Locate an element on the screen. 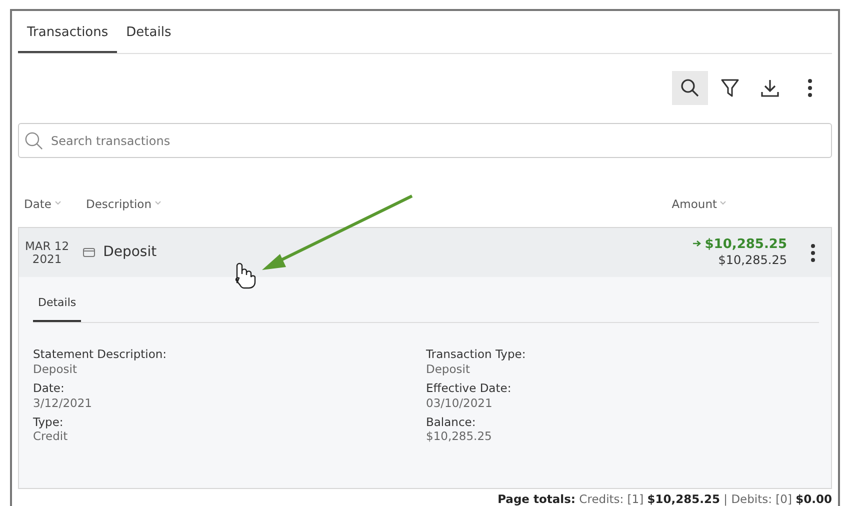  field-value: Credit is located at coordinates (51, 436).